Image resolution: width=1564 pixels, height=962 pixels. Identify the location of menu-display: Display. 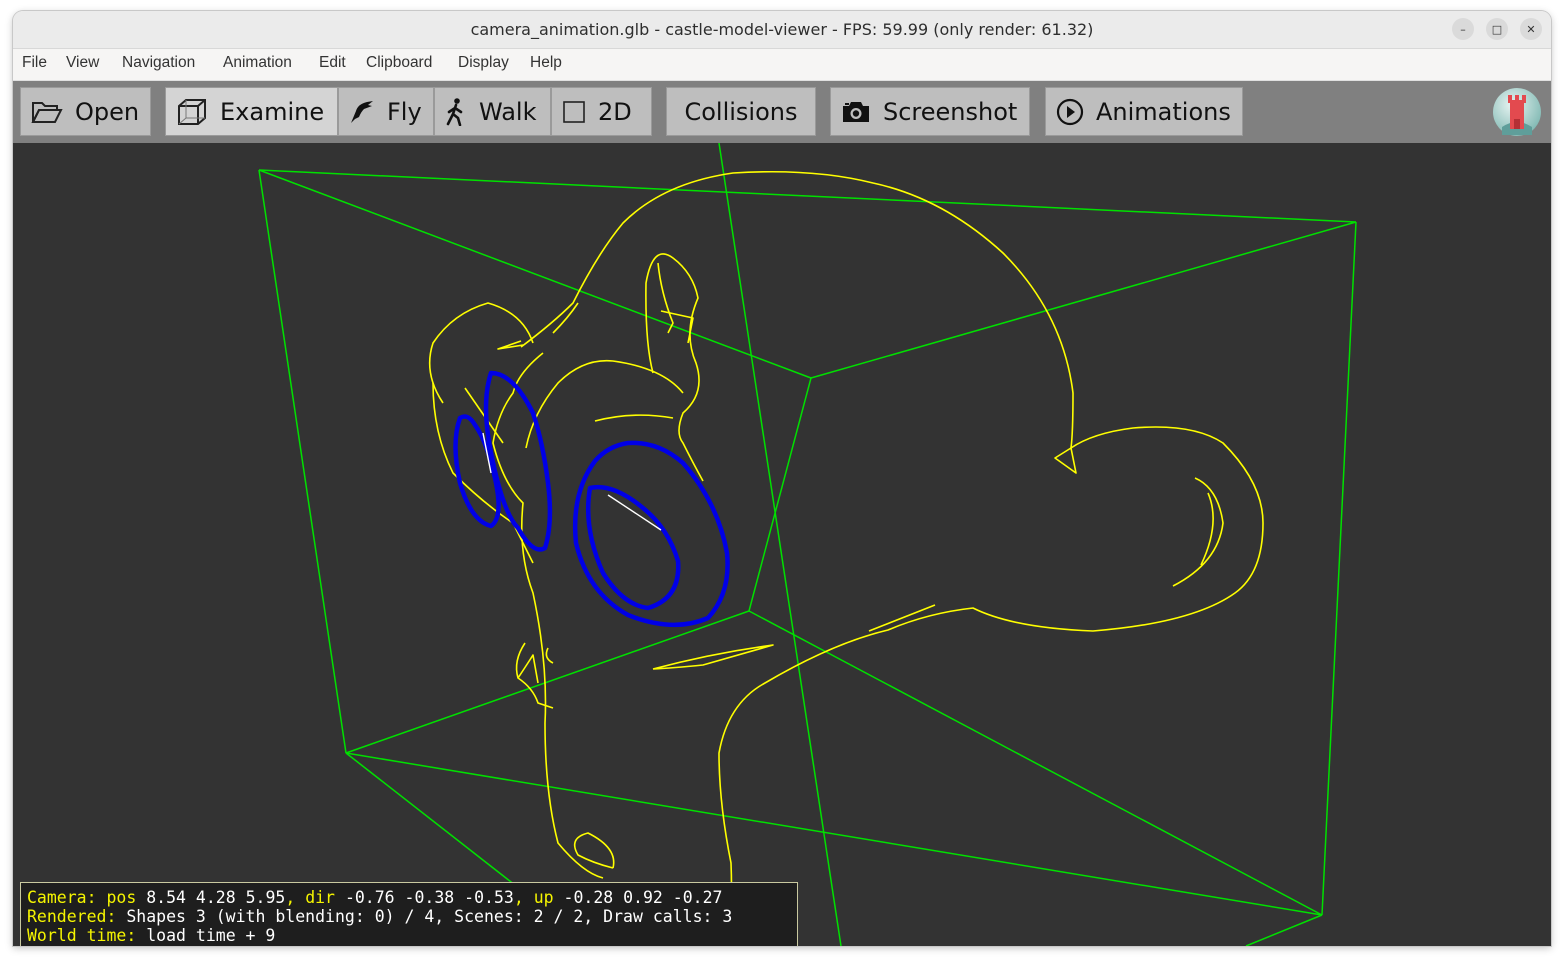
(483, 63).